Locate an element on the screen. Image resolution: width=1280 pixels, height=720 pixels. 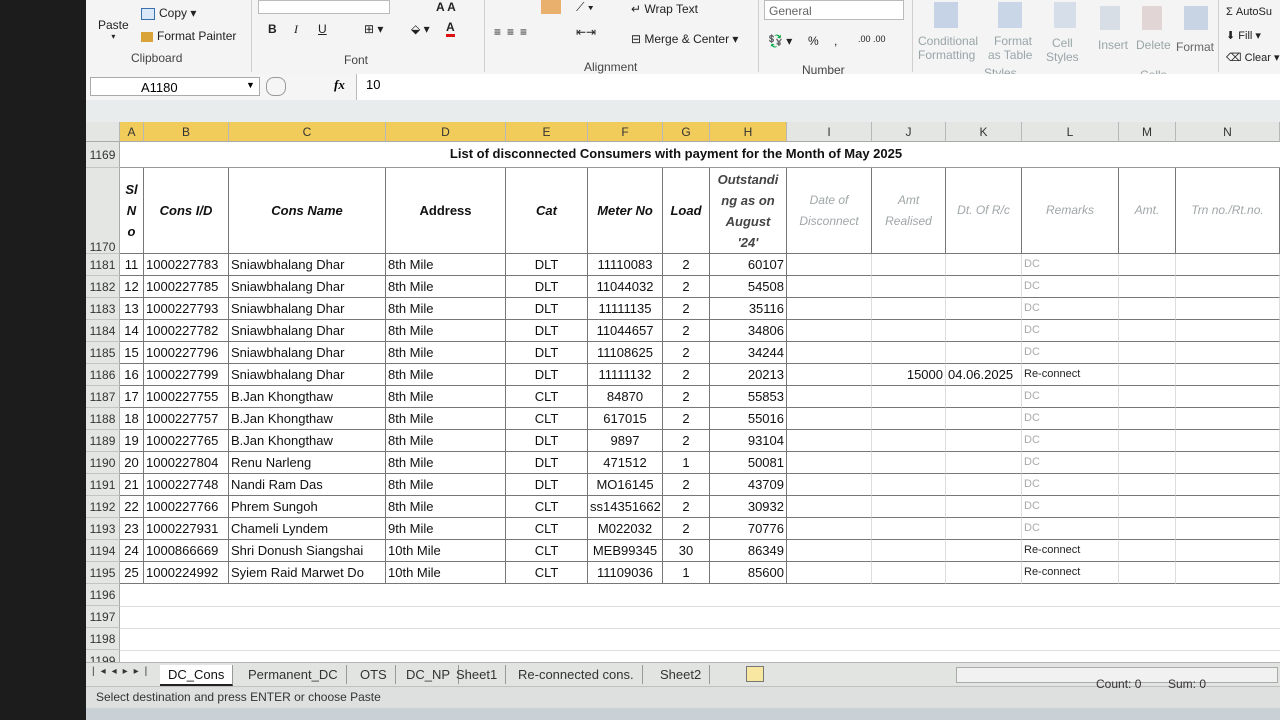
cell-id: 1000227766 is located at coordinates (186, 507).